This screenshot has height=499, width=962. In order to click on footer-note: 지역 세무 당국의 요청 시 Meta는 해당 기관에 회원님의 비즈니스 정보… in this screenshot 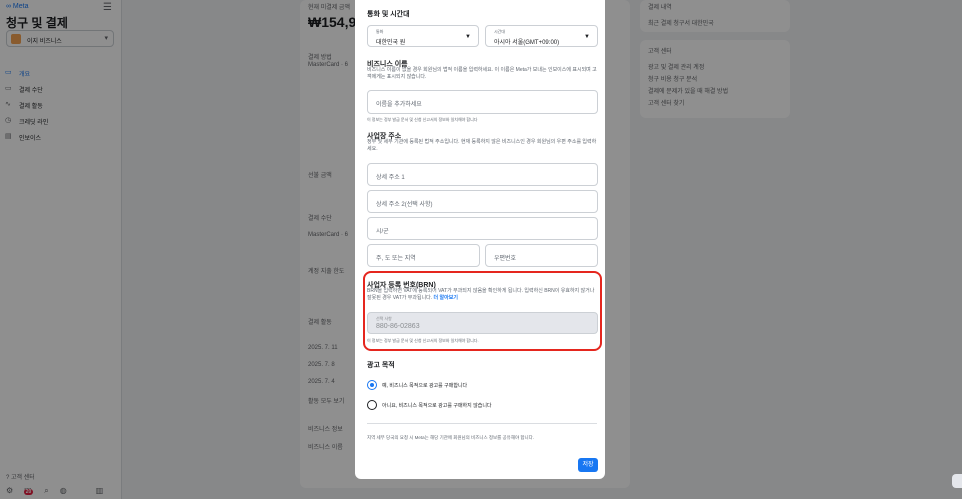, I will do `click(451, 437)`.